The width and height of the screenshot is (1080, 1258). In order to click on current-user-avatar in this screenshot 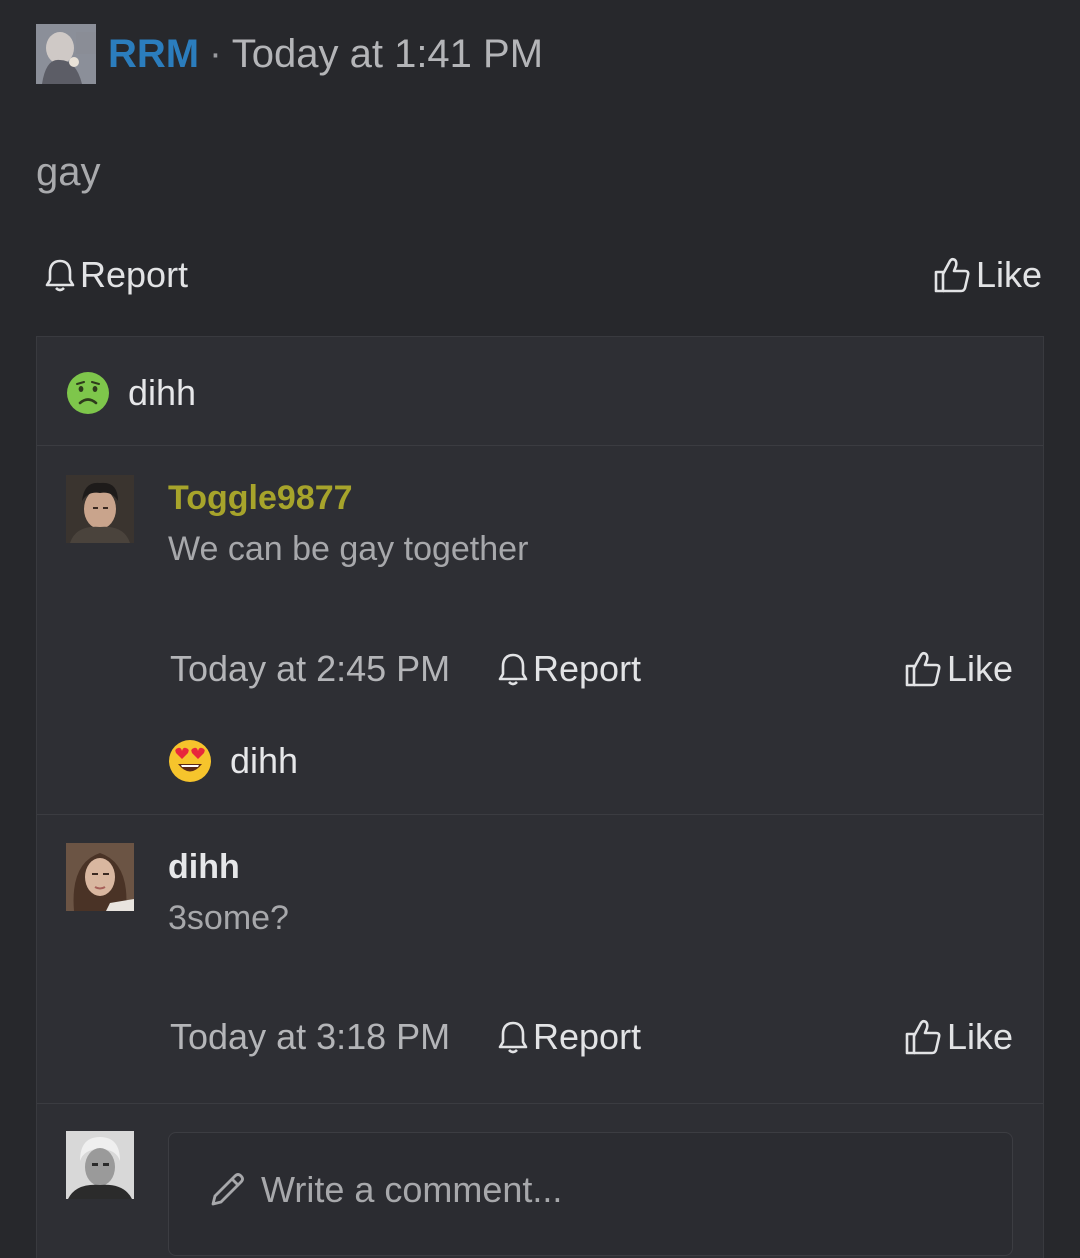, I will do `click(100, 1165)`.